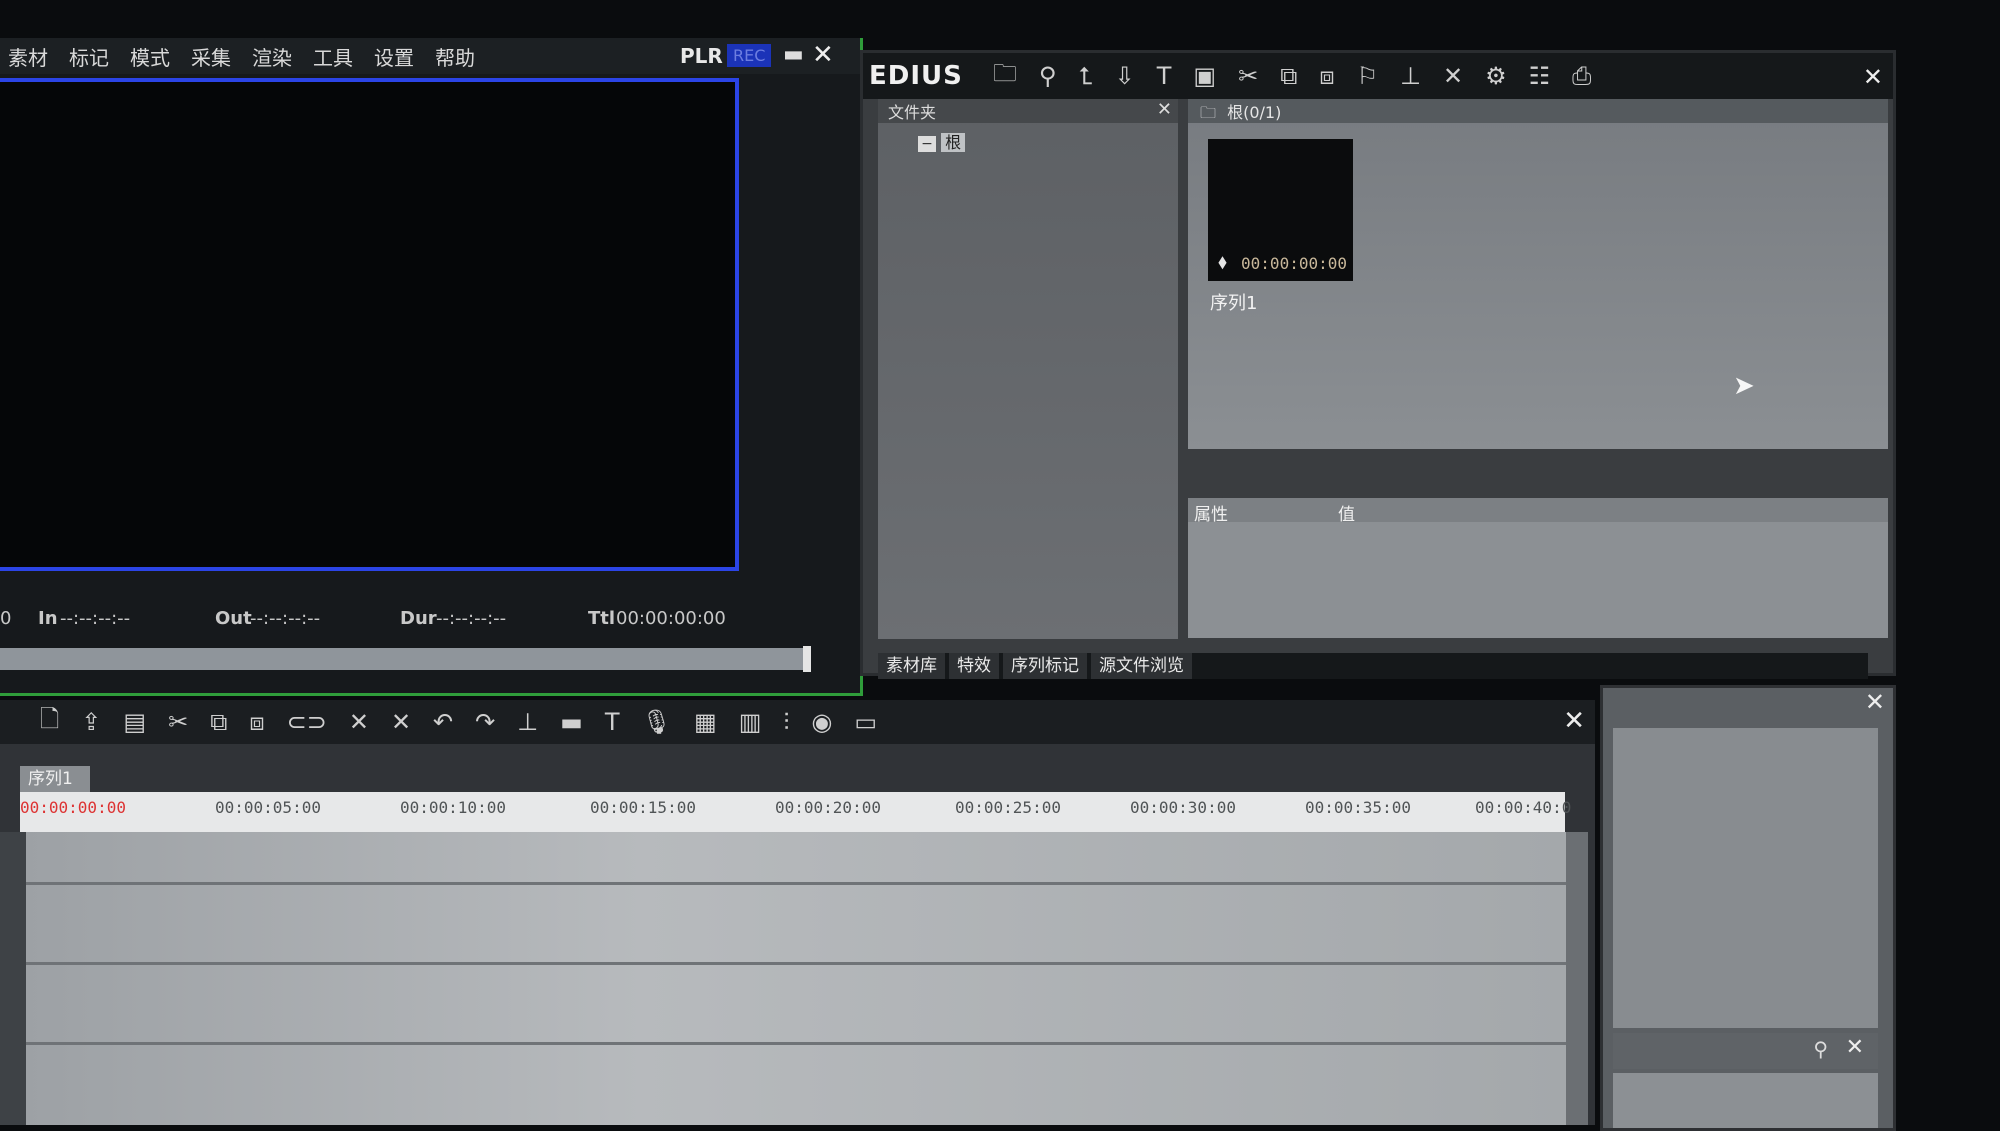  I want to click on in-value: --:--:--:--, so click(95, 618).